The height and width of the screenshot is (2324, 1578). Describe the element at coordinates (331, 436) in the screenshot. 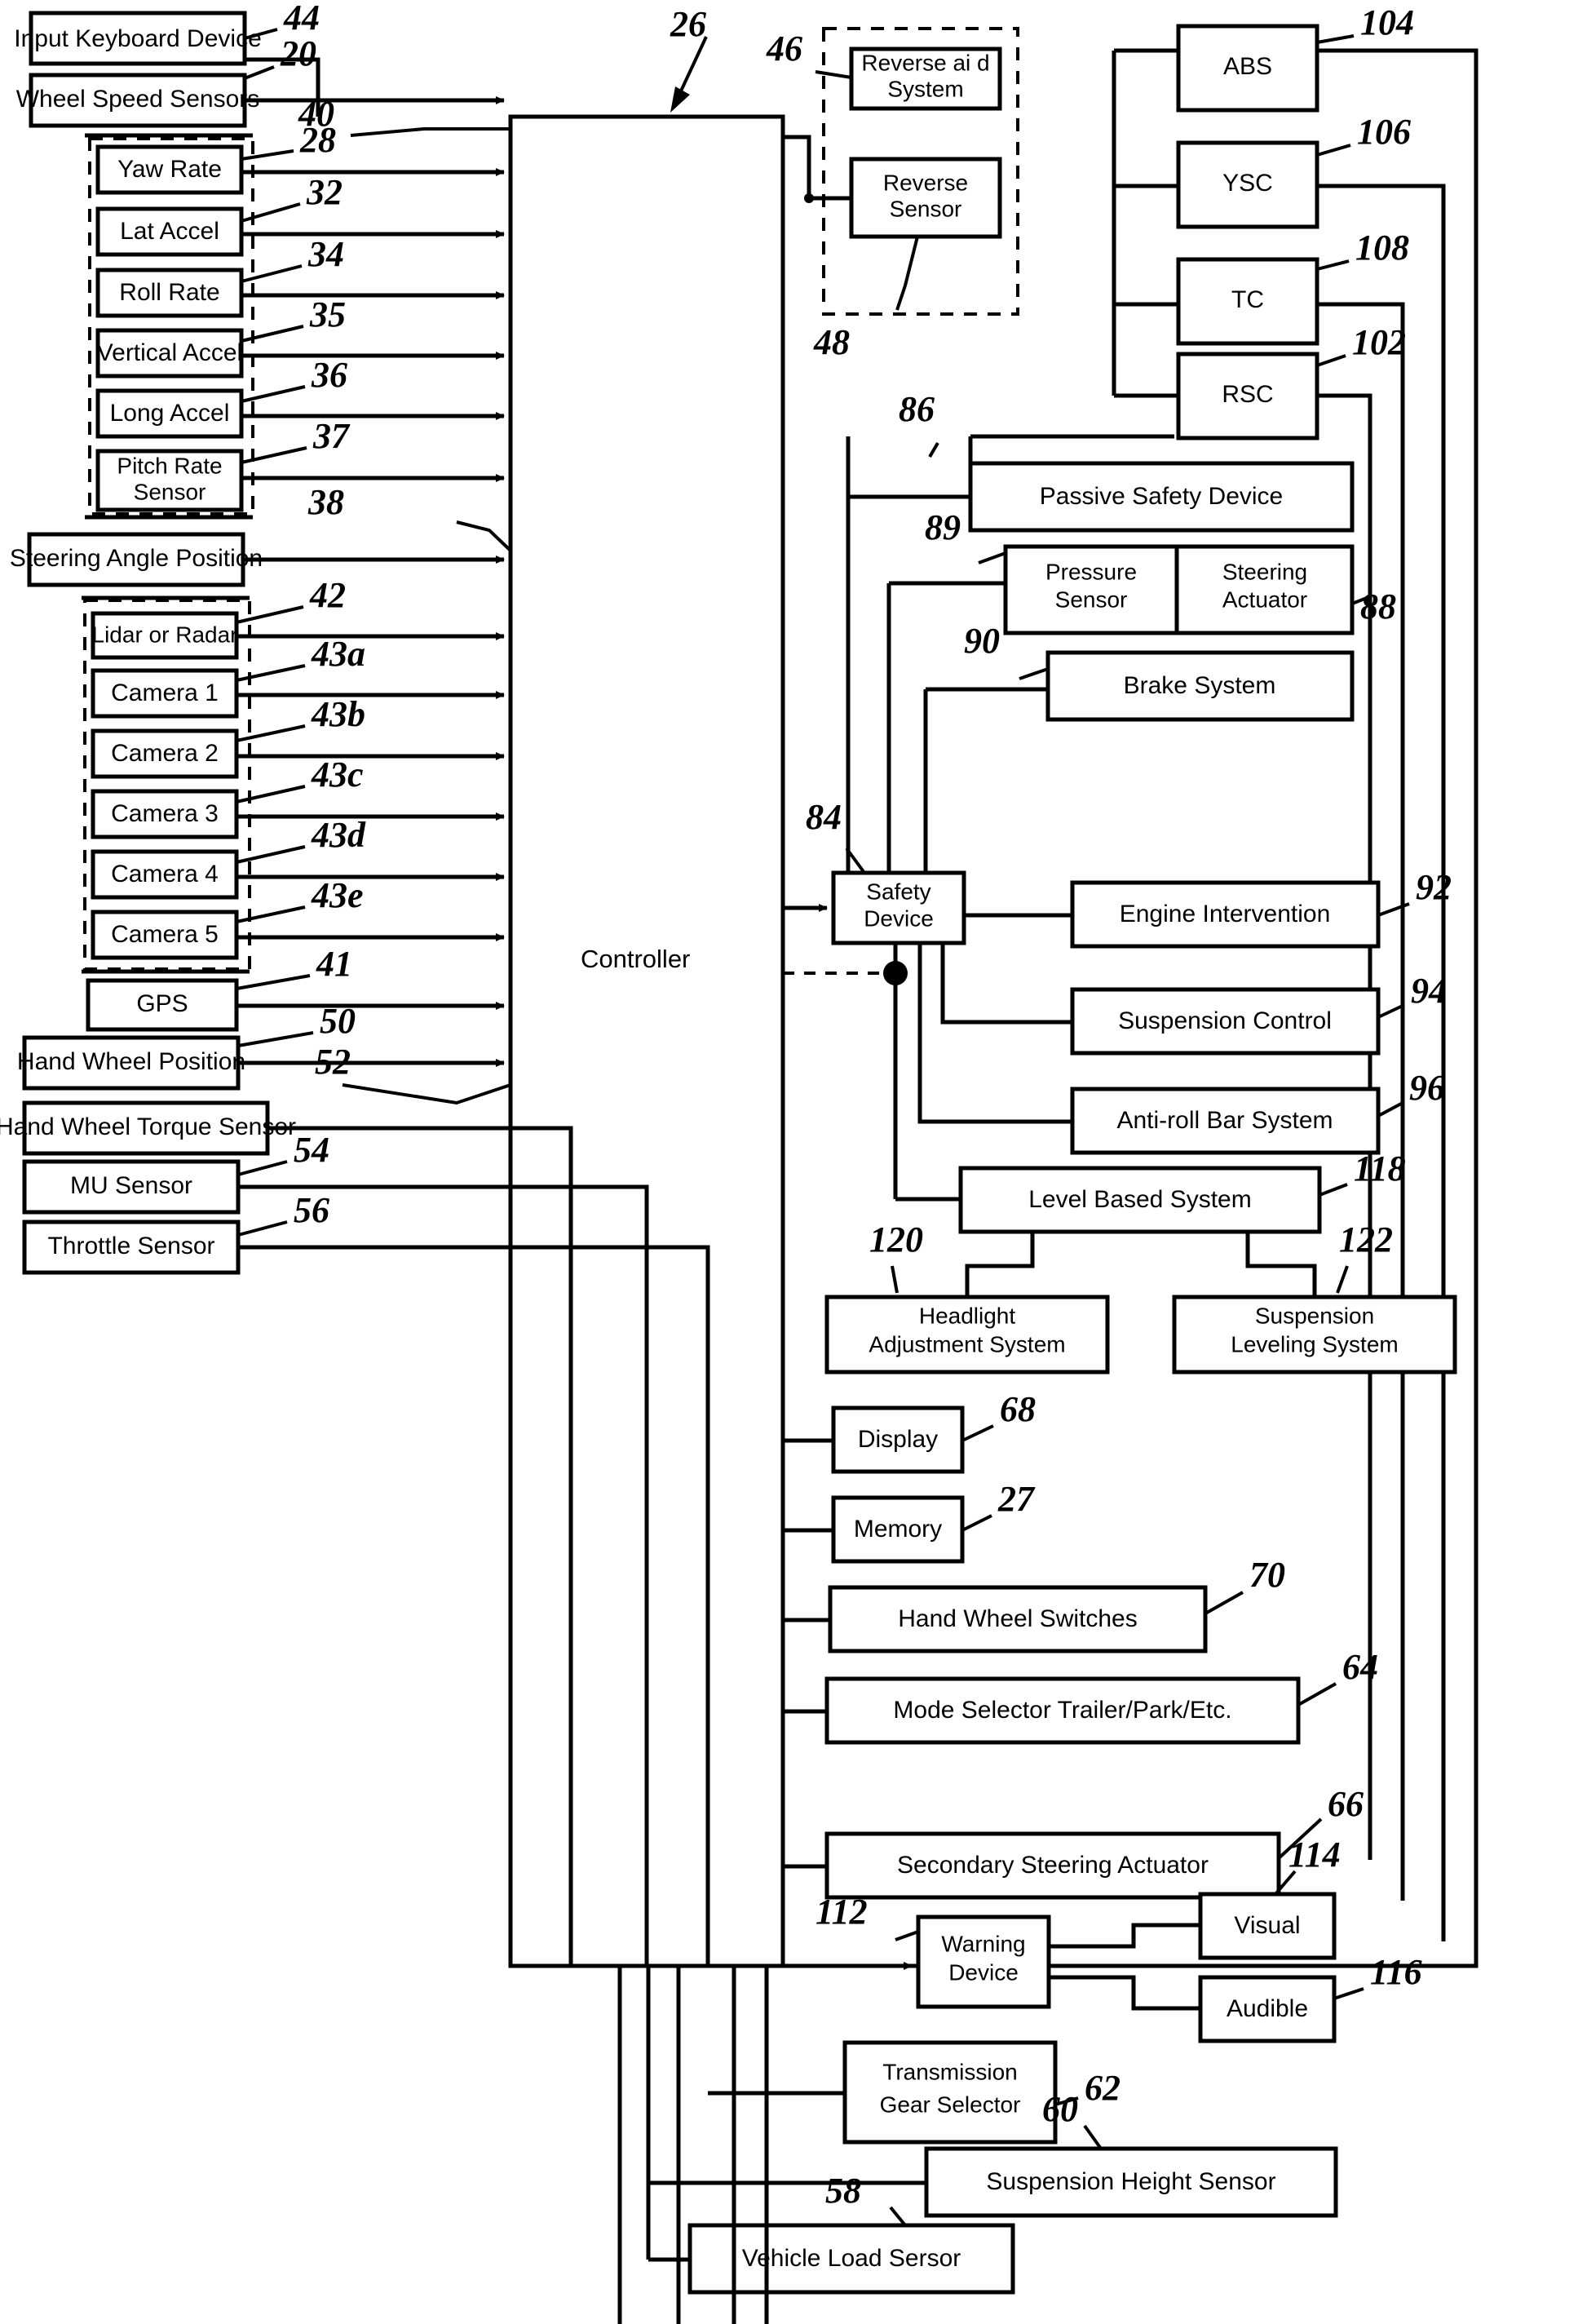

I see `ref-37: 37` at that location.